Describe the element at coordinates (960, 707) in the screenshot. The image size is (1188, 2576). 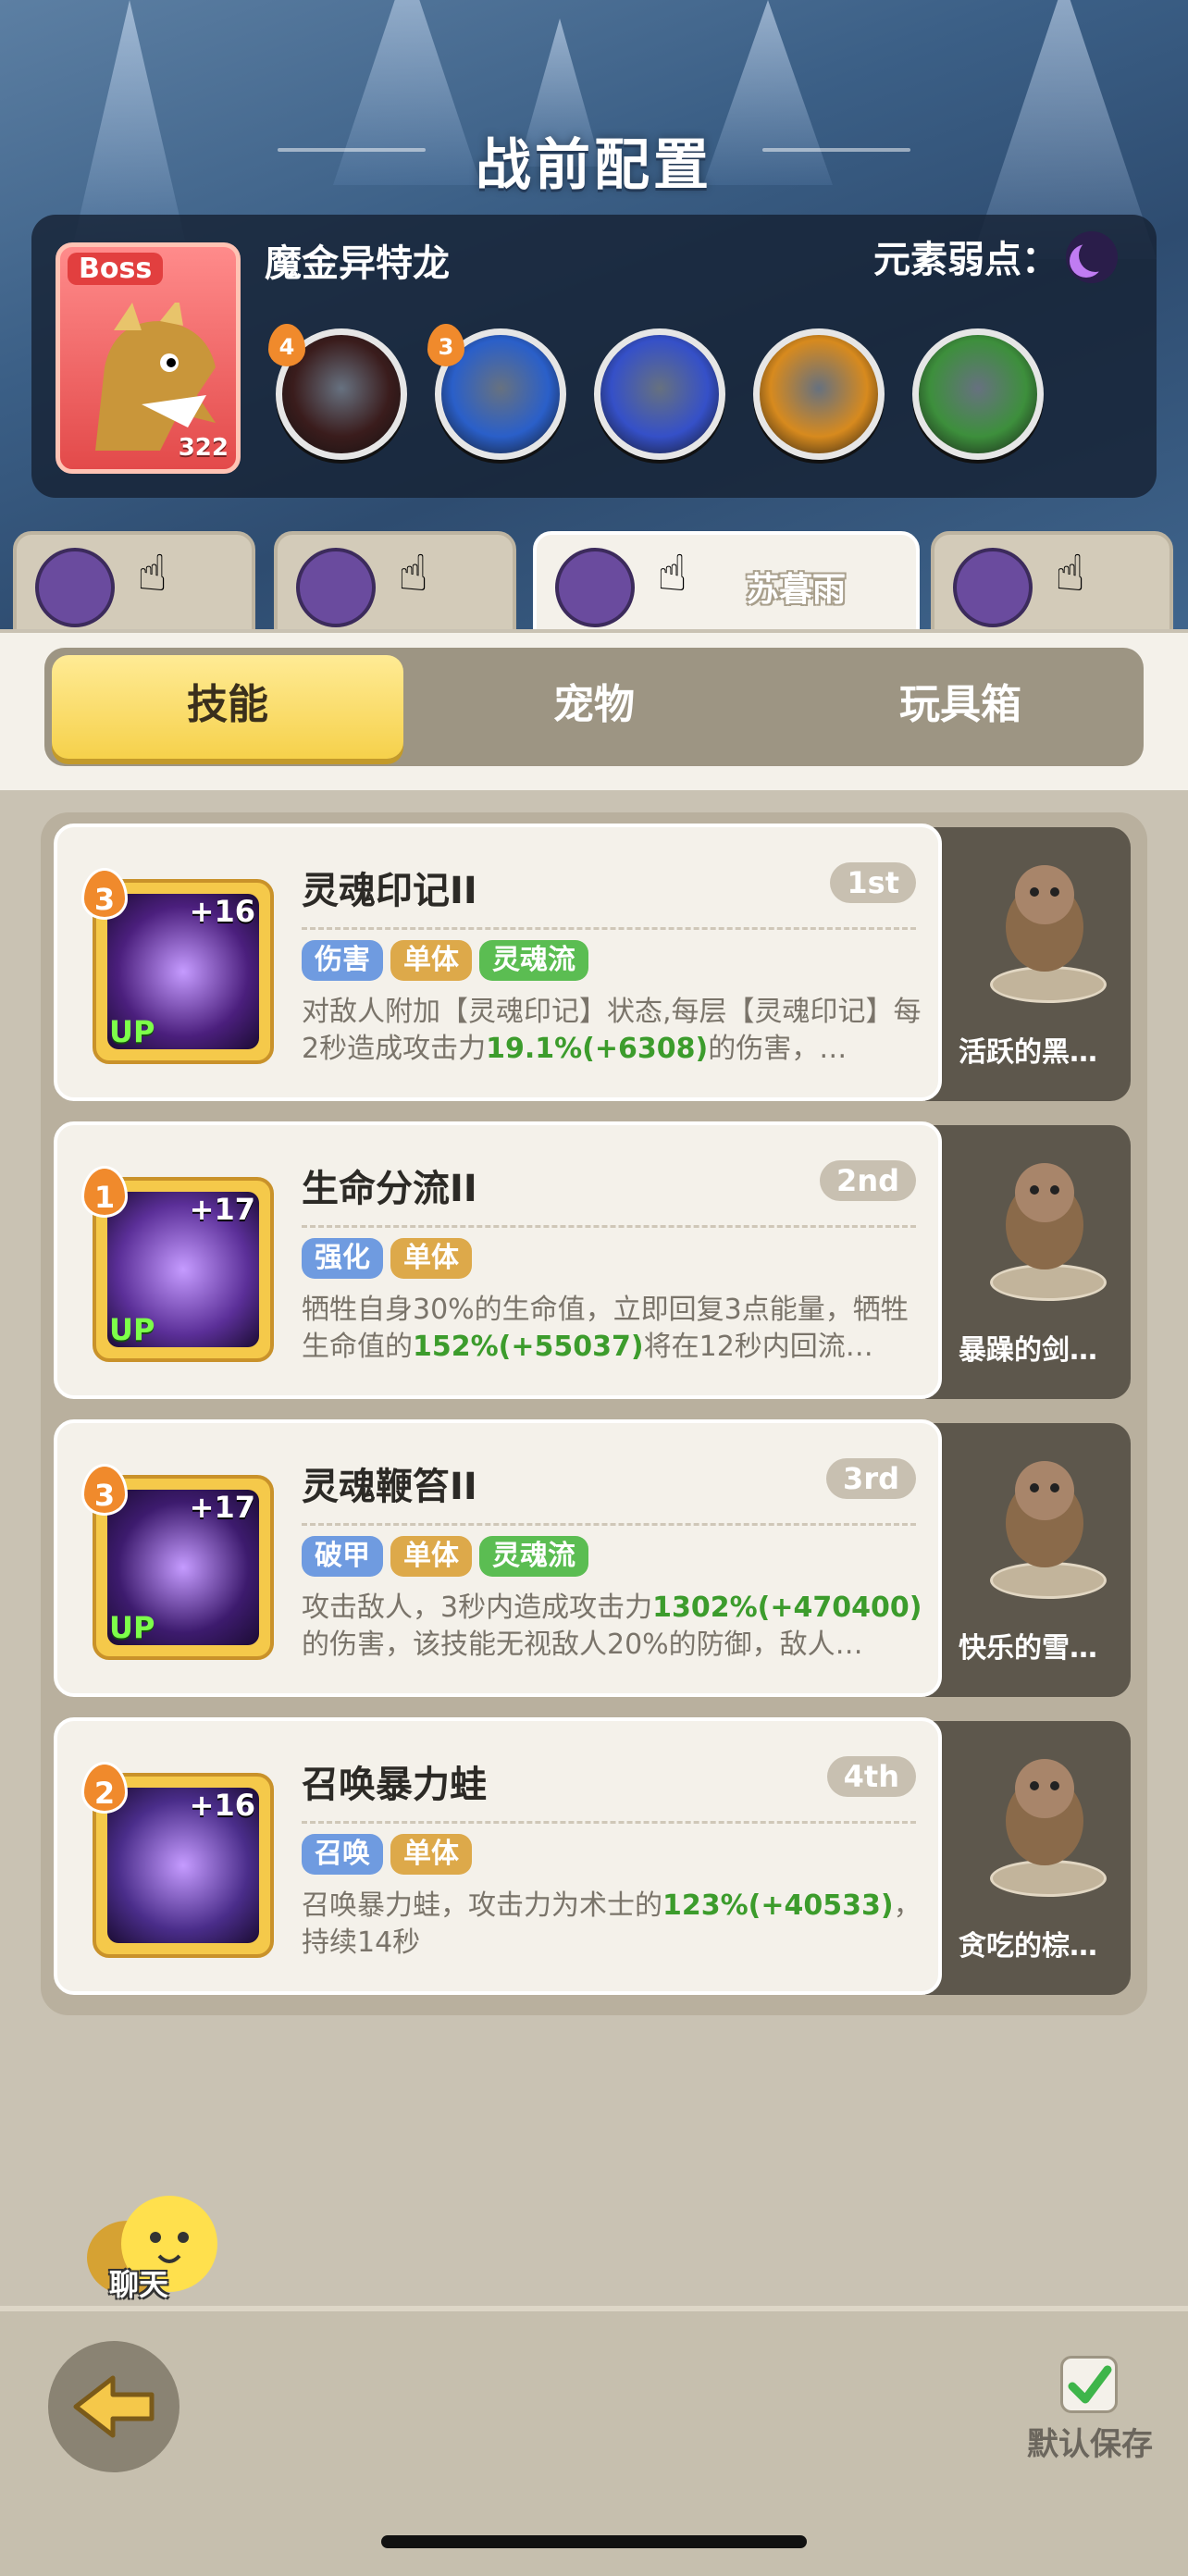
I see `tab-toybox: 玩具箱` at that location.